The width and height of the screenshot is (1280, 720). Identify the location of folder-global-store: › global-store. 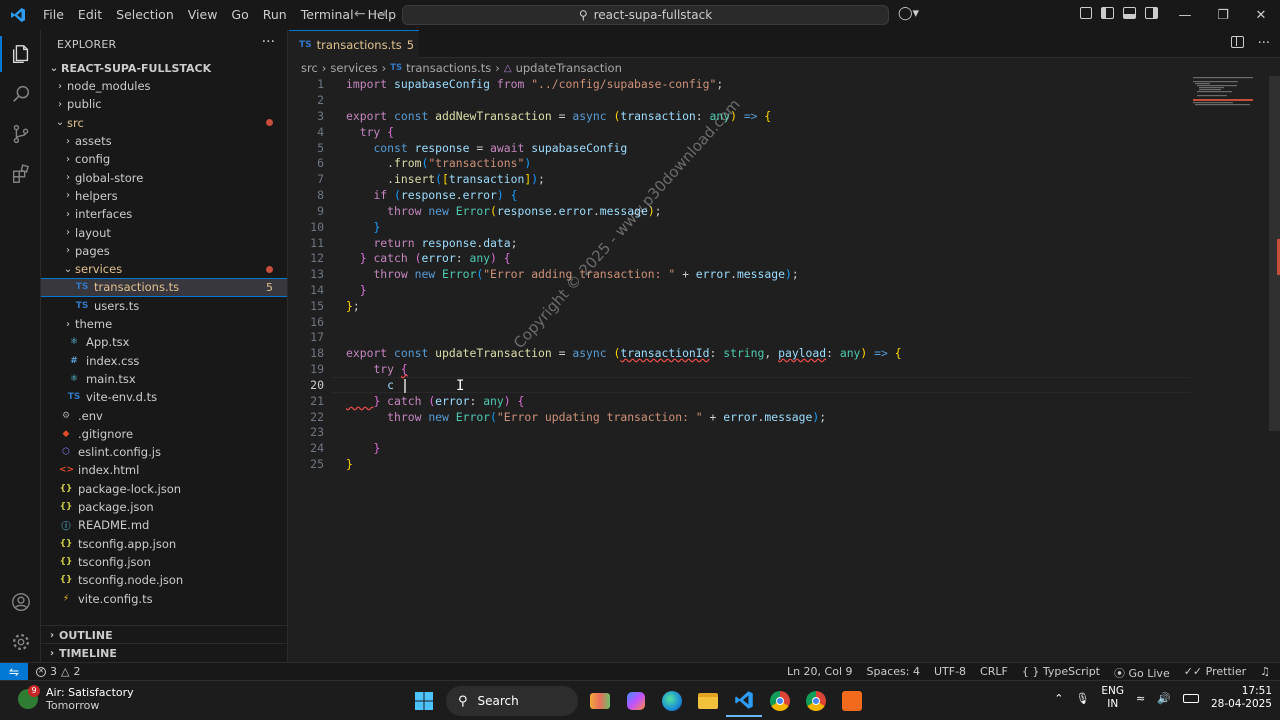
(164, 178).